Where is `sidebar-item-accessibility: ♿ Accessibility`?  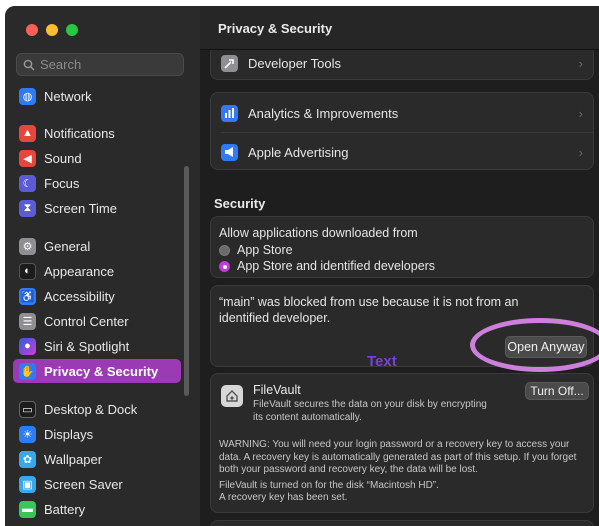 sidebar-item-accessibility: ♿ Accessibility is located at coordinates (97, 296).